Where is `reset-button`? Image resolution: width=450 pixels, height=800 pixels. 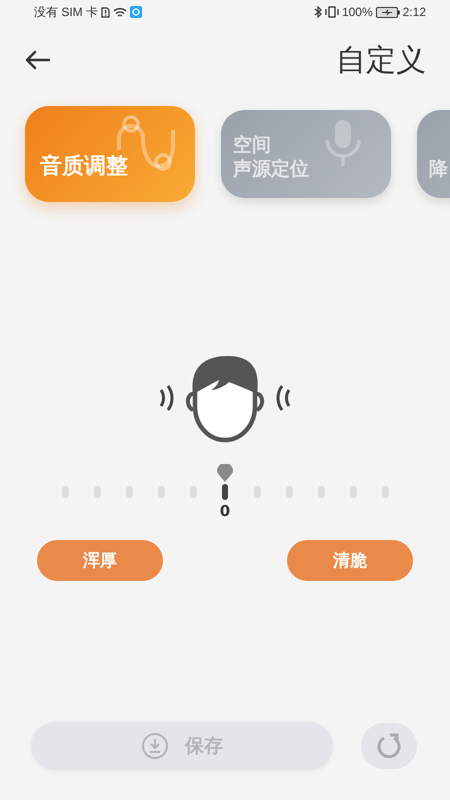
reset-button is located at coordinates (389, 746).